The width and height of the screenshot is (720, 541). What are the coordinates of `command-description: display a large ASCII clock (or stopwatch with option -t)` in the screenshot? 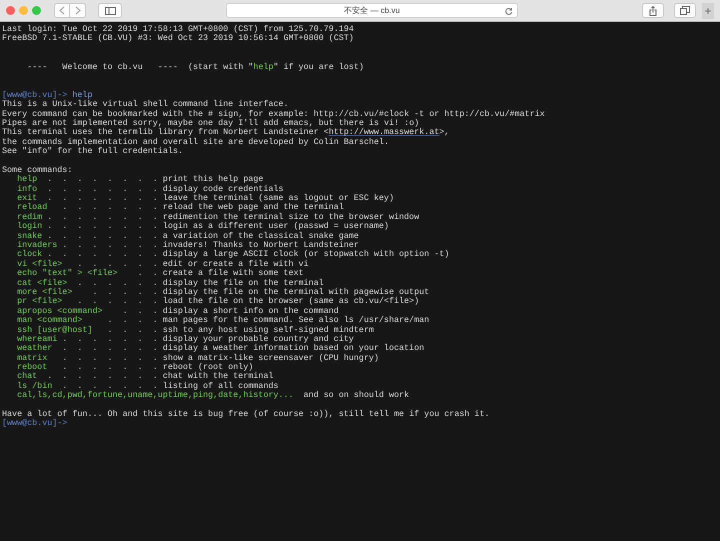 It's located at (306, 255).